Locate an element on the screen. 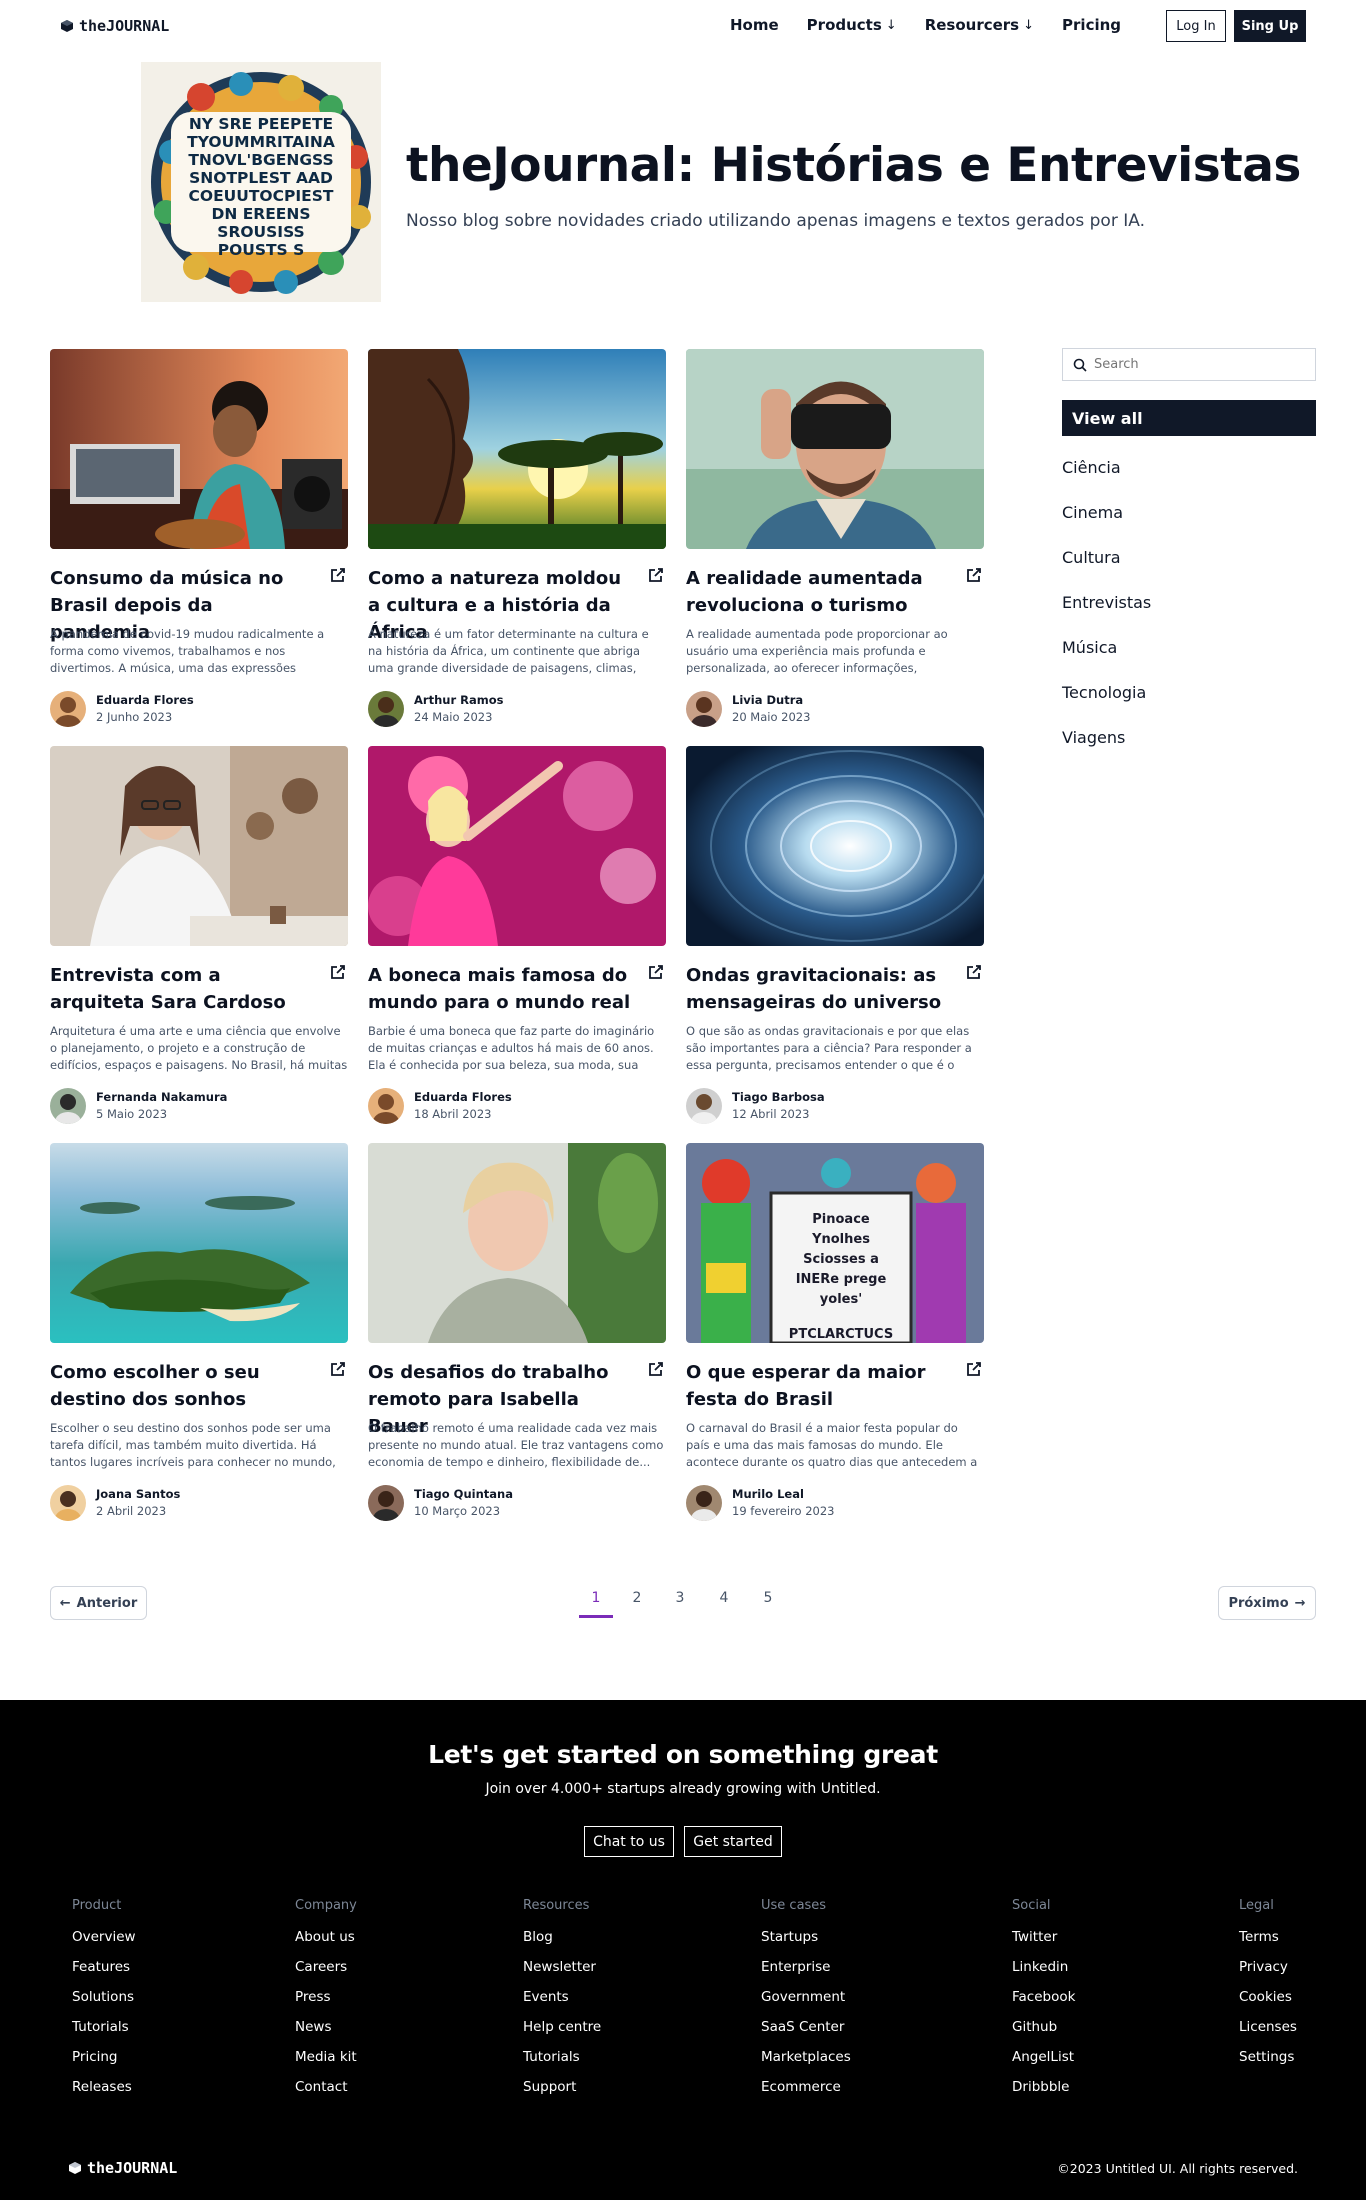 The height and width of the screenshot is (2200, 1366). post-title: Como escolher o seu destino dos sonhos is located at coordinates (184, 1386).